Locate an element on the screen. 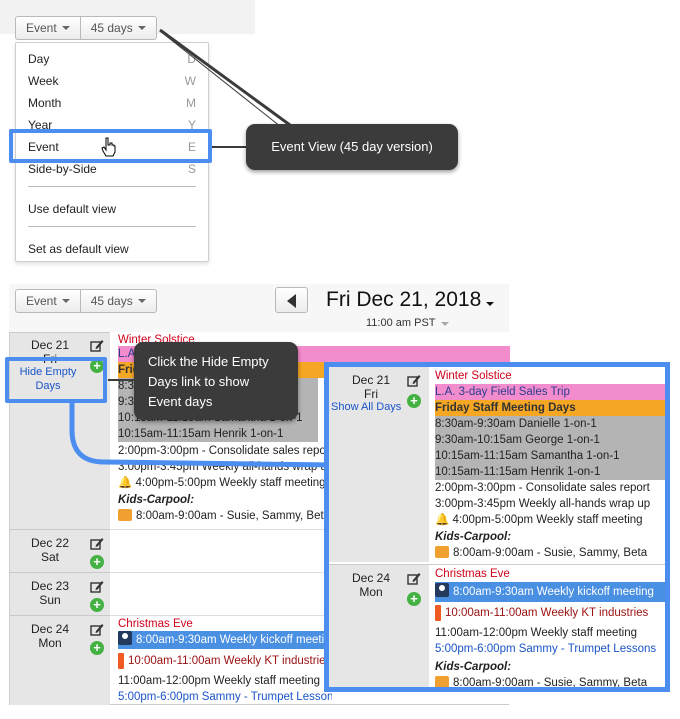  person-icon is located at coordinates (442, 590).